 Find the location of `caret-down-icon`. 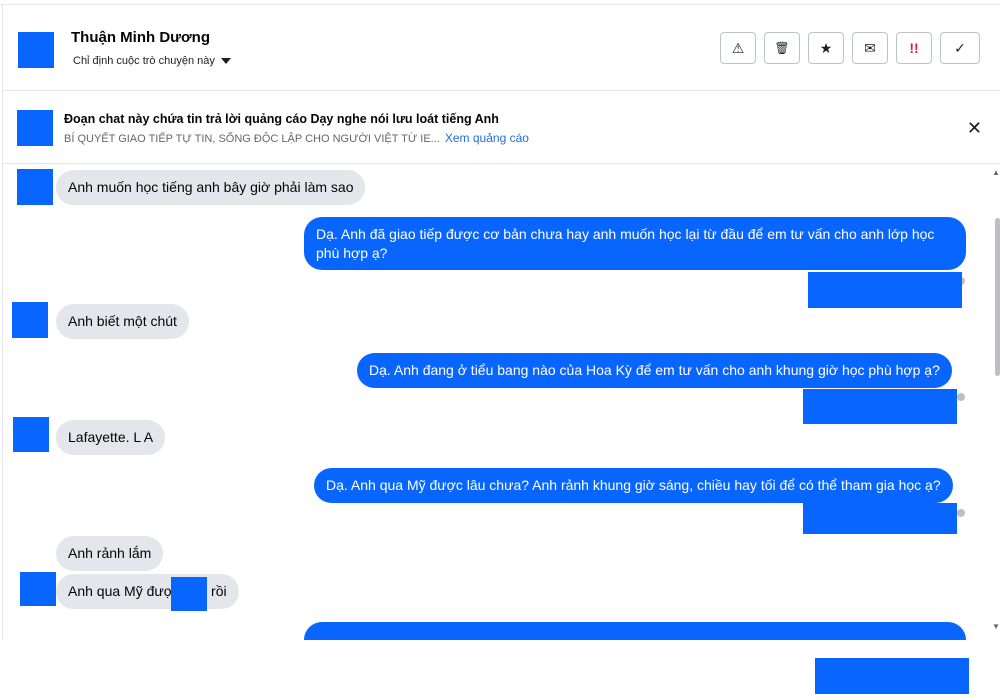

caret-down-icon is located at coordinates (225, 61).